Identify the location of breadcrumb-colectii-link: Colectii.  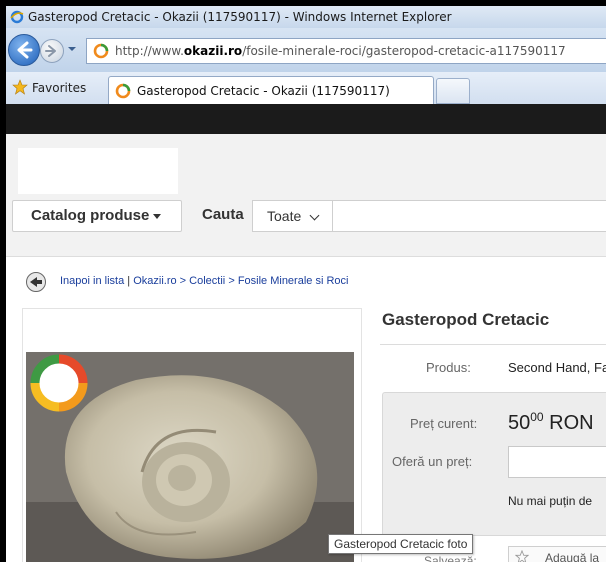
(207, 281).